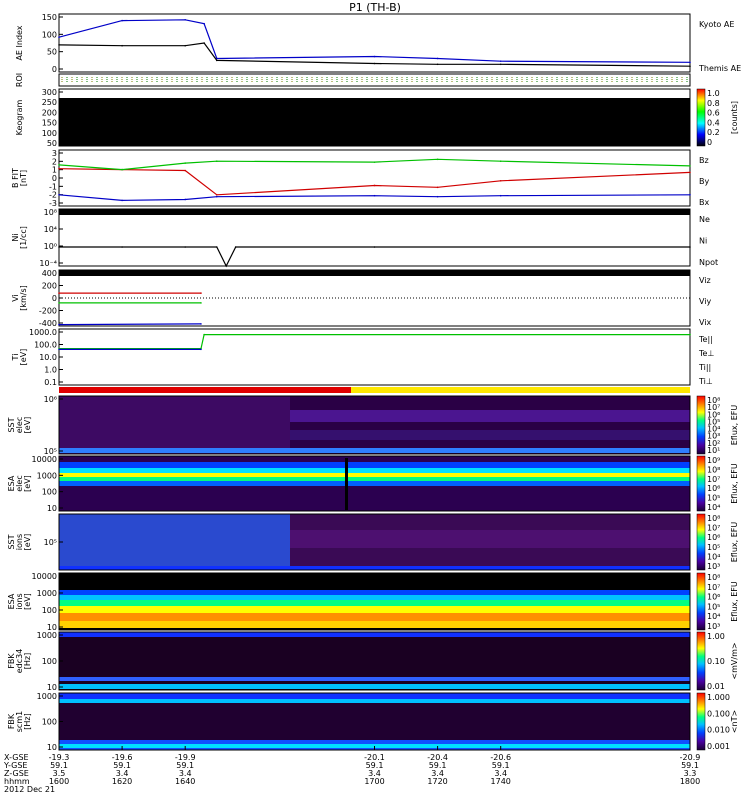 The height and width of the screenshot is (800, 750). I want to click on legend-vi: Viy, so click(705, 301).